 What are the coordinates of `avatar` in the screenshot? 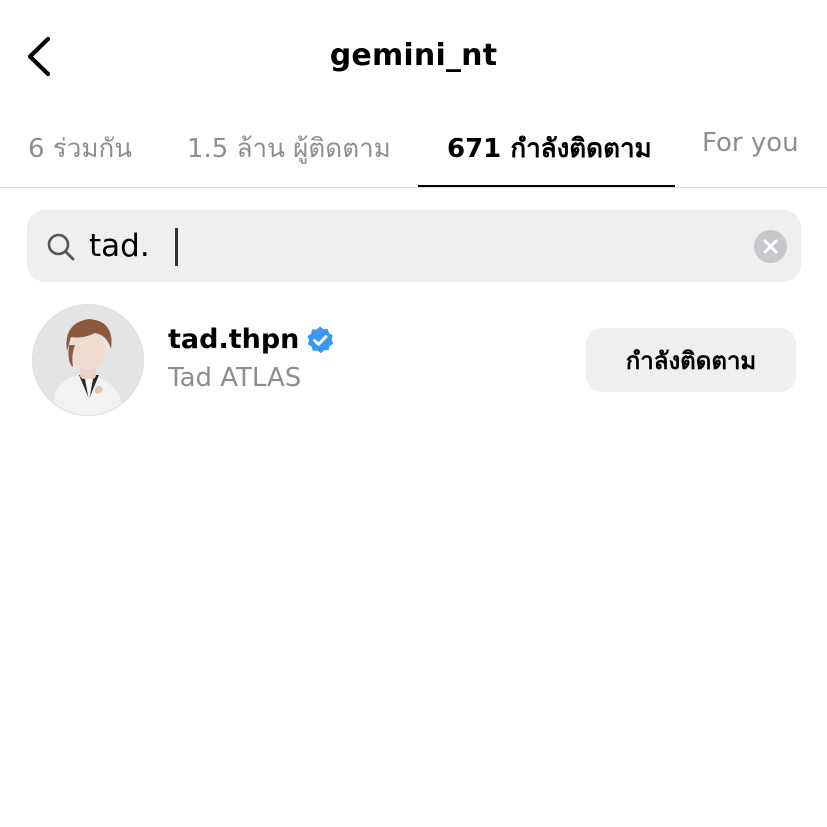 It's located at (88, 360).